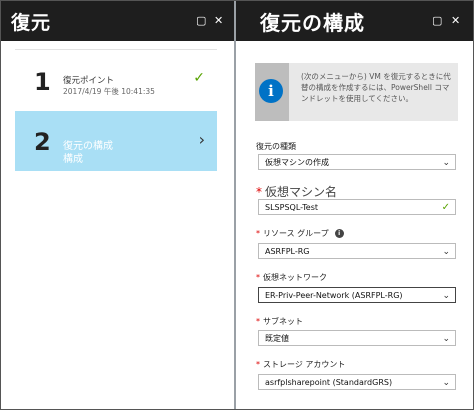 This screenshot has width=474, height=410. What do you see at coordinates (277, 338) in the screenshot?
I see `subnet-value: 既定値` at bounding box center [277, 338].